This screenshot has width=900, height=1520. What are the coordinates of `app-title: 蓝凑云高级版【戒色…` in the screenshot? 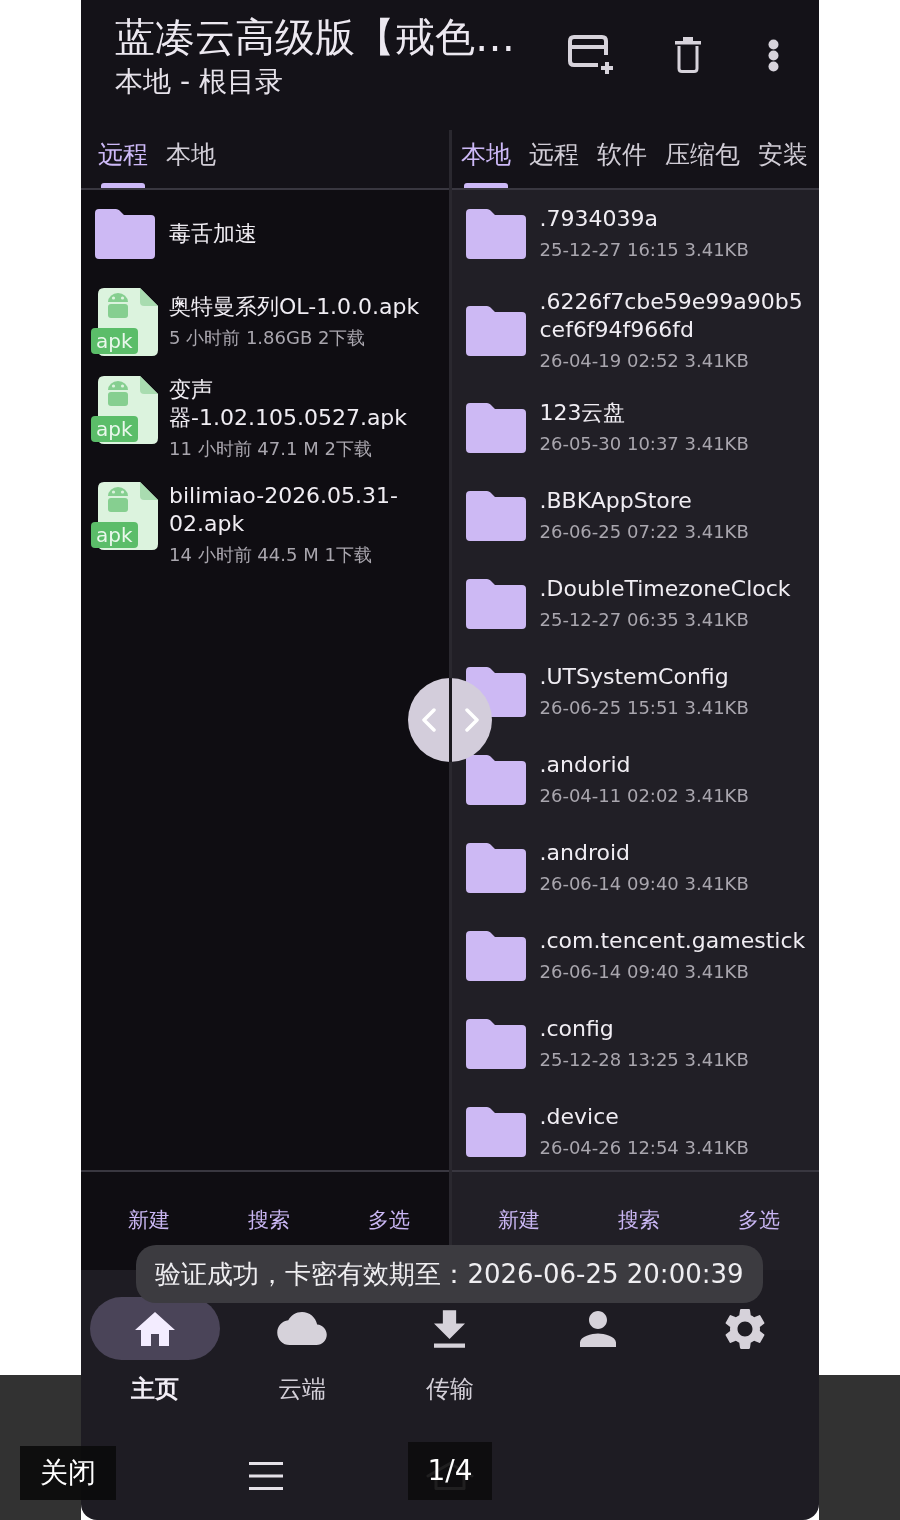 It's located at (315, 37).